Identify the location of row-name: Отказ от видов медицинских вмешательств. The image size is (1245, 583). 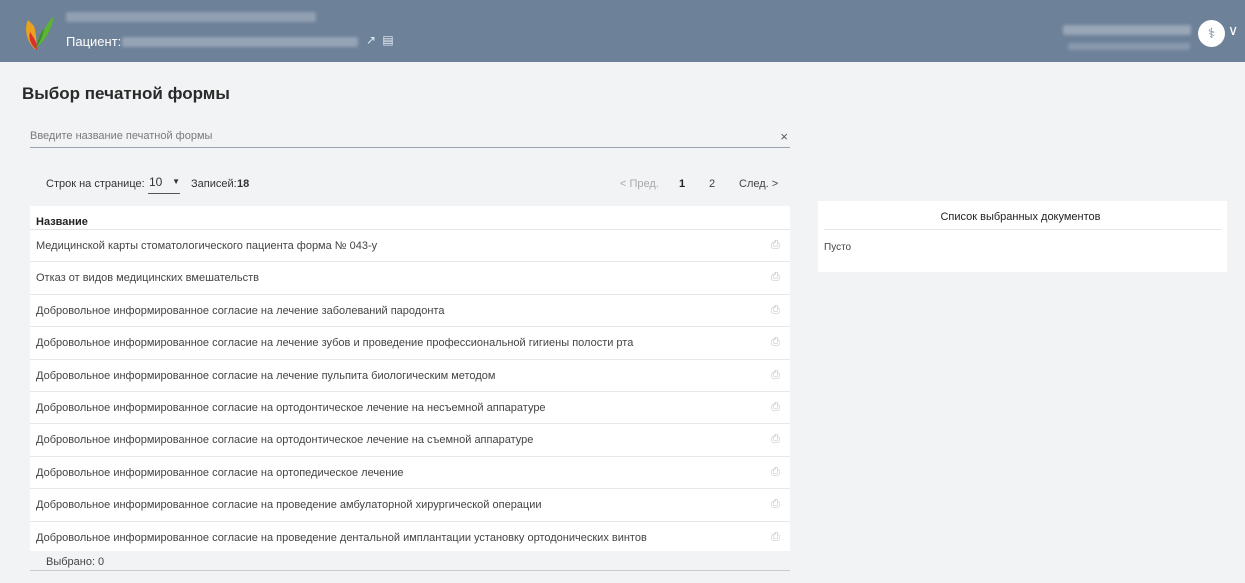
(147, 278).